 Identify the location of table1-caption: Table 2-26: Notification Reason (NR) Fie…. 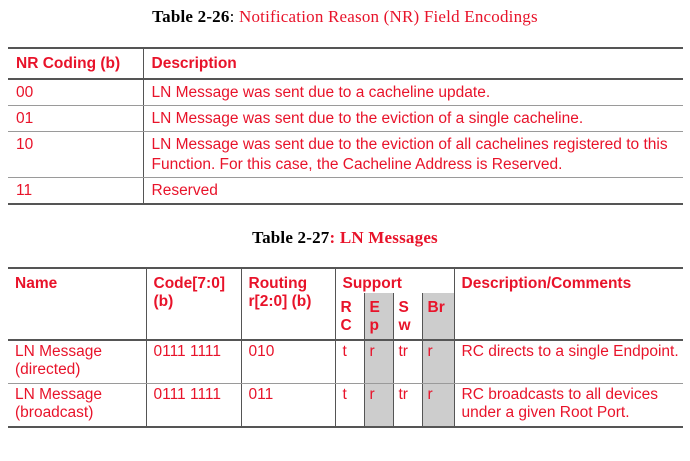
(345, 17).